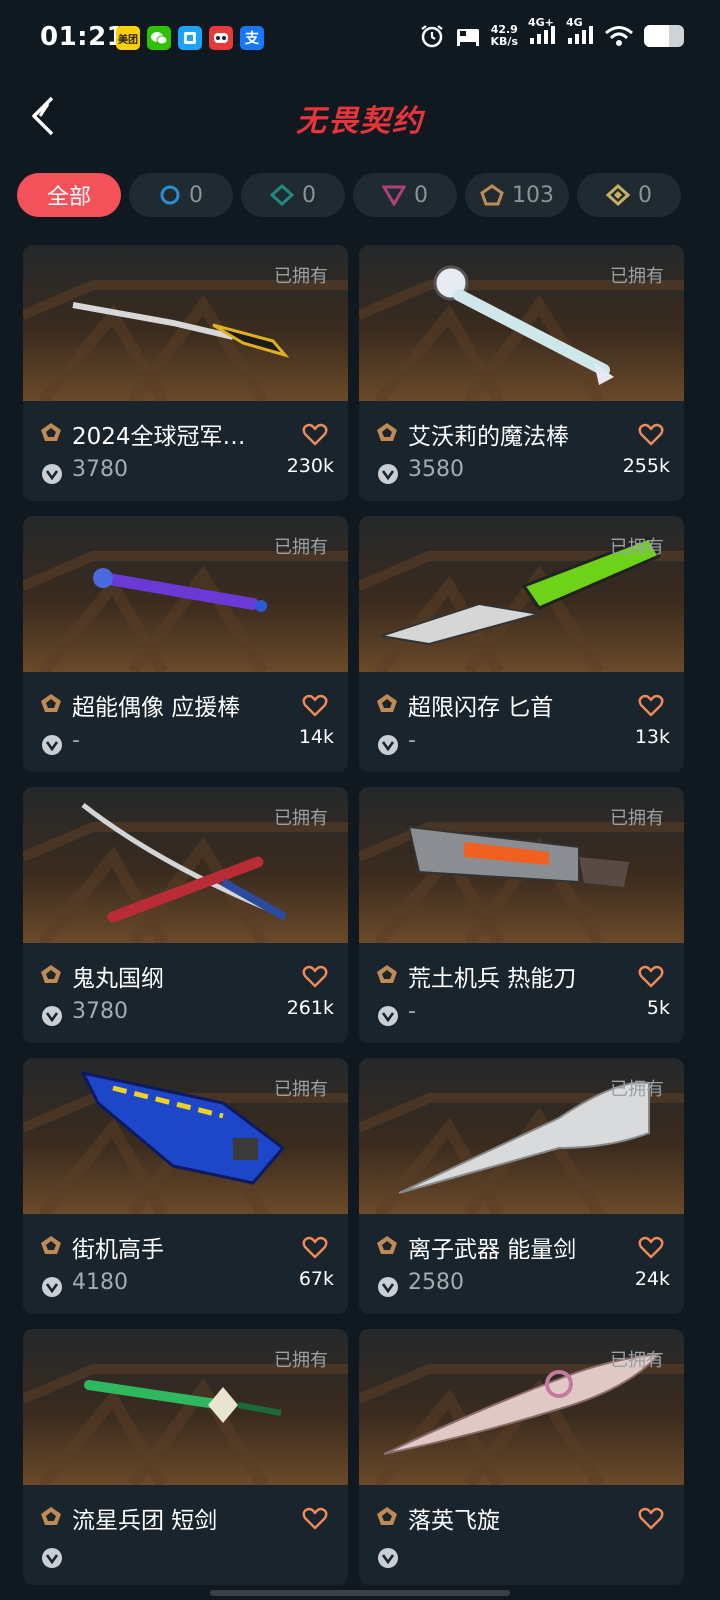  What do you see at coordinates (521, 722) in the screenshot?
I see `skin-info: 超限闪存 匕首 - 13k` at bounding box center [521, 722].